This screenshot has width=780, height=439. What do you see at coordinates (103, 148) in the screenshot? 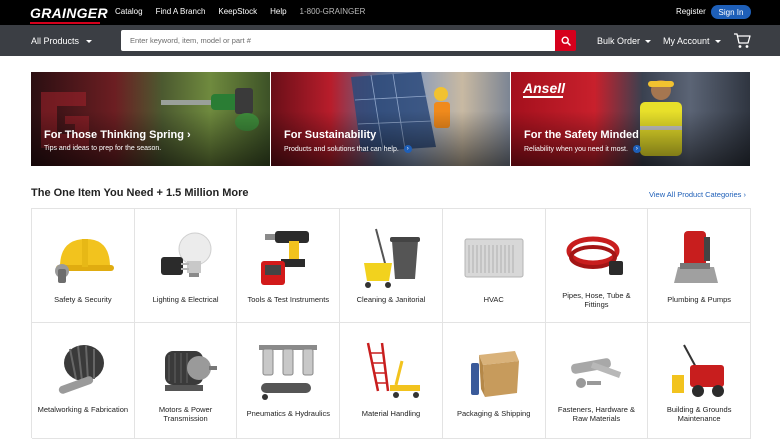
I see `promo-subtitle: Tips and ideas to prep for the season.` at bounding box center [103, 148].